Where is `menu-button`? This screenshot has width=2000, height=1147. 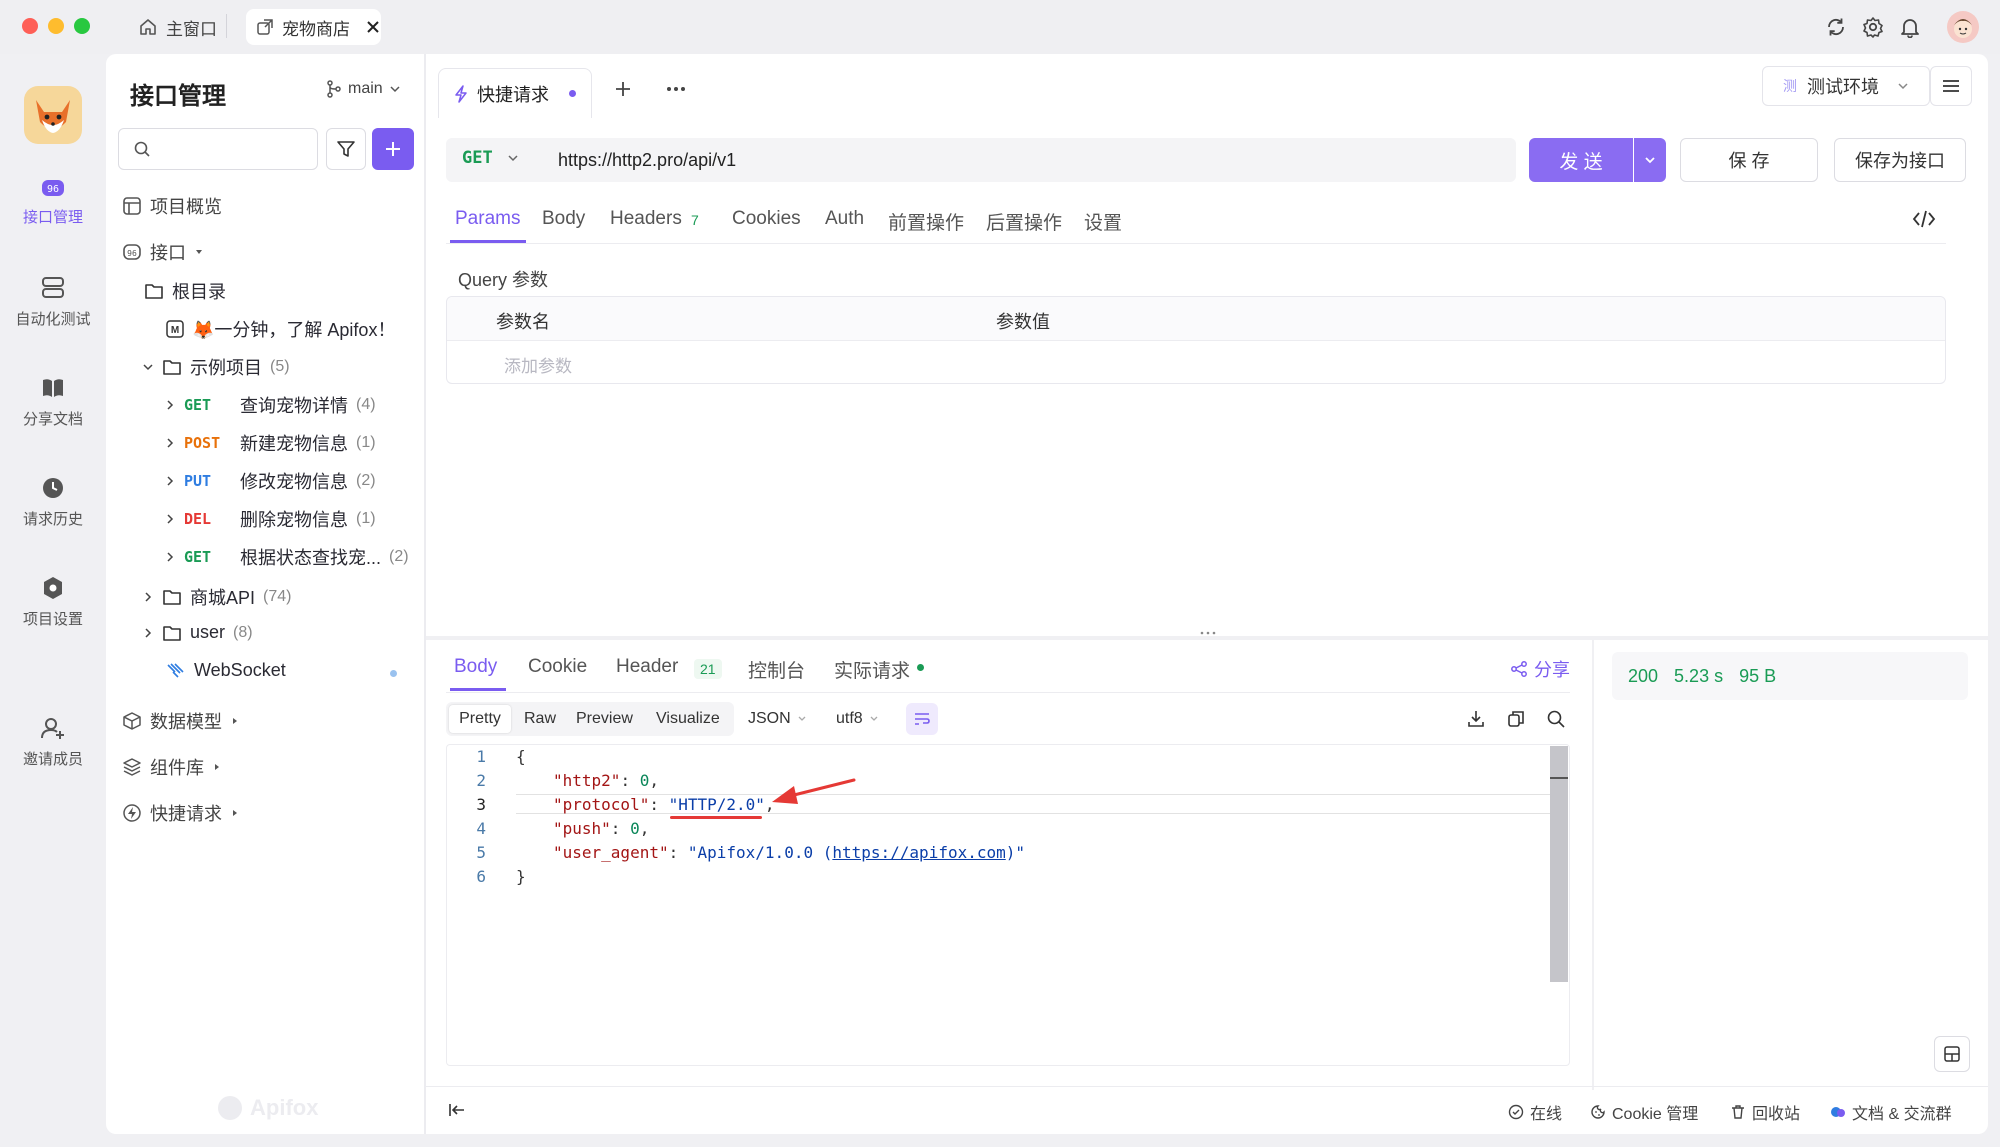
menu-button is located at coordinates (1951, 86).